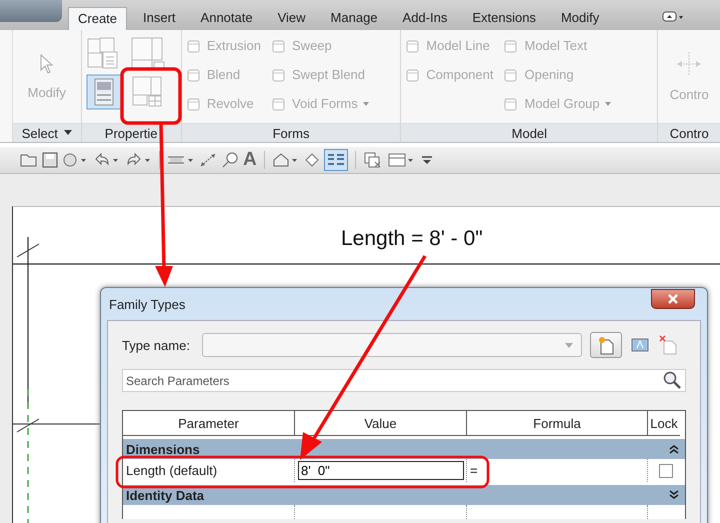  Describe the element at coordinates (336, 160) in the screenshot. I see `thin-lines-icon` at that location.